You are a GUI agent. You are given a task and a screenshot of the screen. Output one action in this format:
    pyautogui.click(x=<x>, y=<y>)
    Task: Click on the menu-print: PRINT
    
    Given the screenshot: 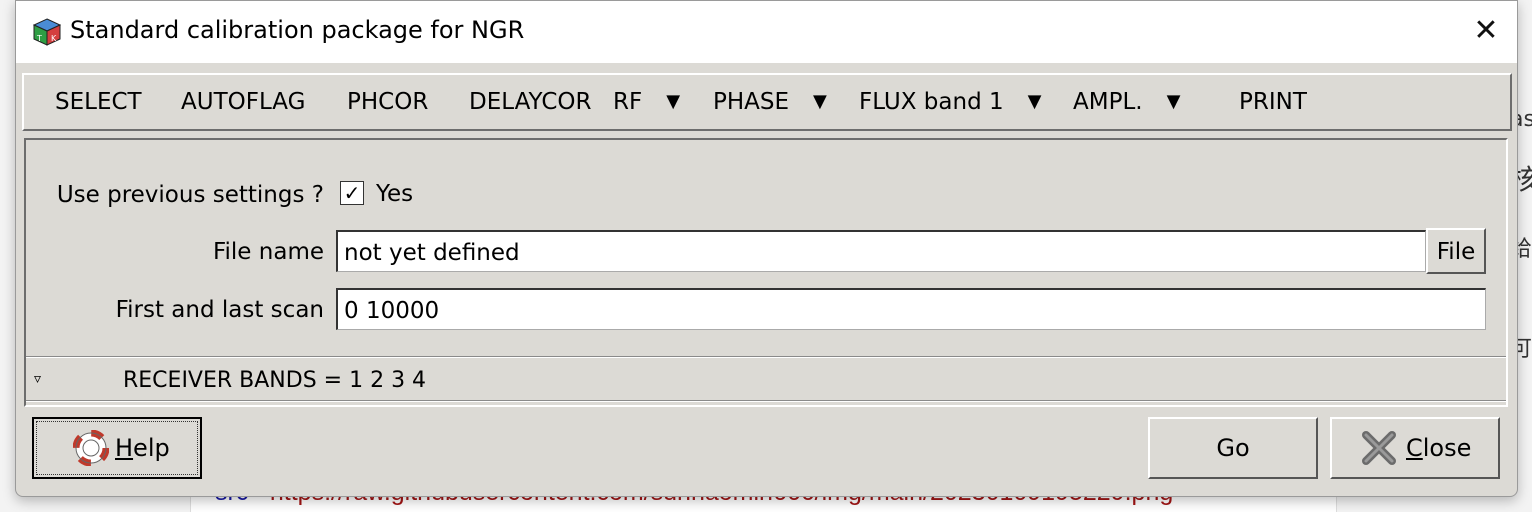 What is the action you would take?
    pyautogui.click(x=1273, y=102)
    